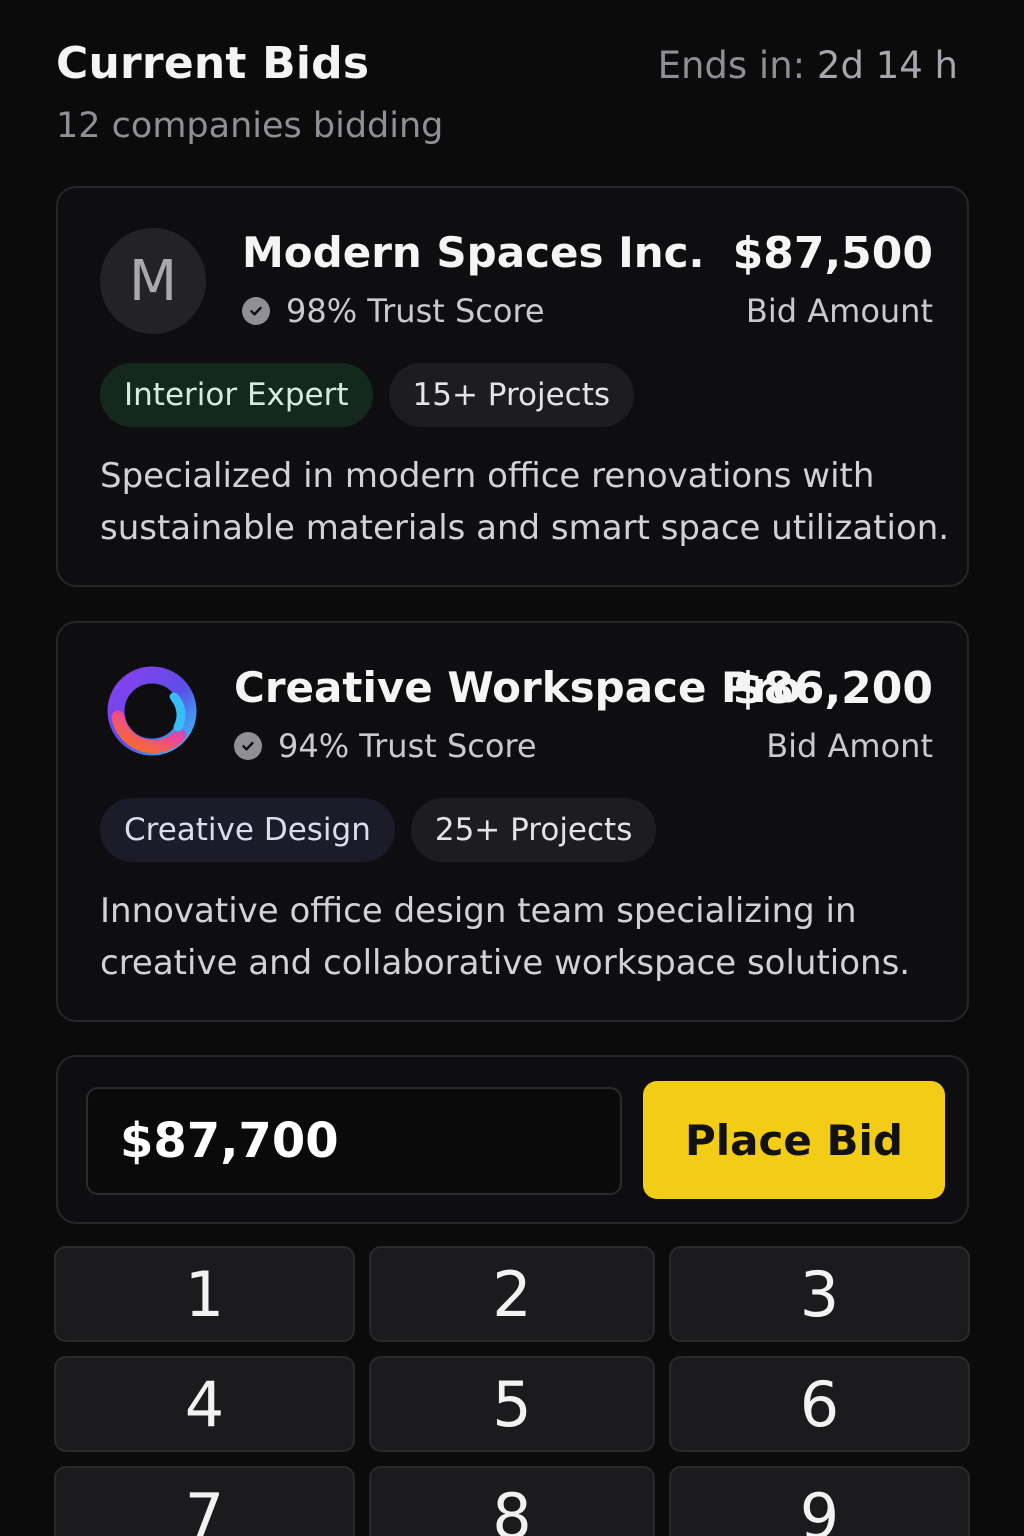 The image size is (1024, 1536). I want to click on keypad-key-5: 5, so click(512, 1404).